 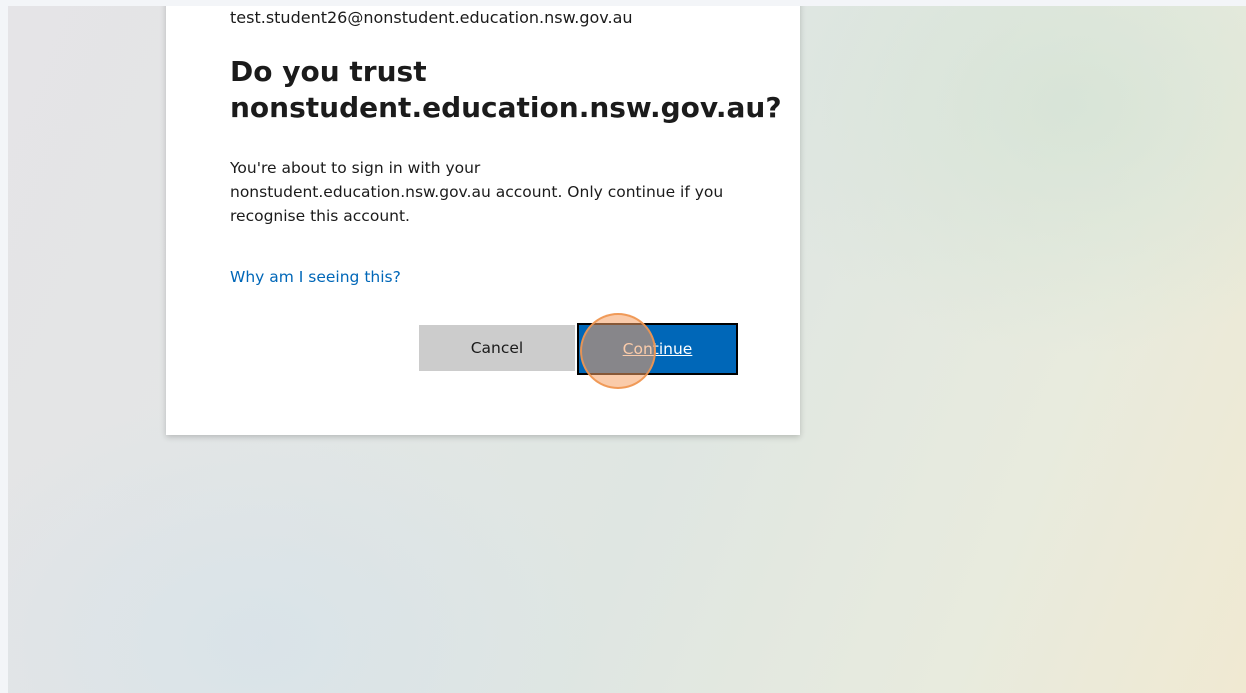 I want to click on continue-button: Continue, so click(x=657, y=349).